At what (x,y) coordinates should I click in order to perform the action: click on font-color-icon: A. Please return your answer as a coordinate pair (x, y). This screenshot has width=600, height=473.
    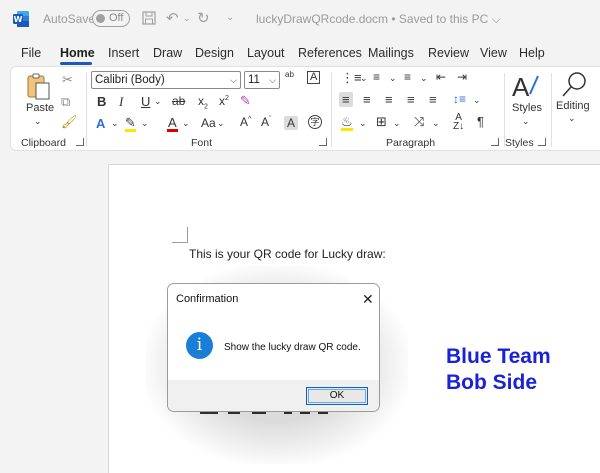
    Looking at the image, I should click on (172, 124).